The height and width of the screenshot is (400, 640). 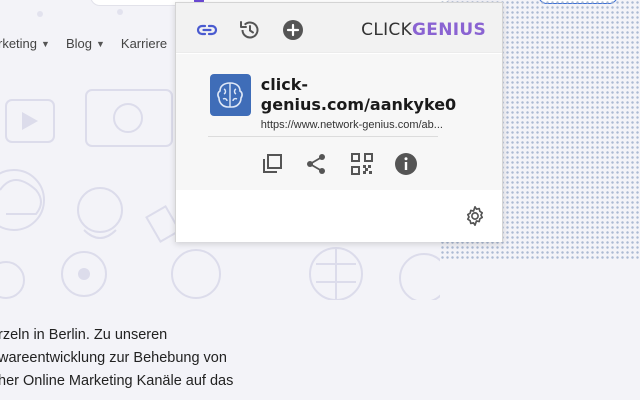 I want to click on nav-item-marketing: rketing ▼, so click(x=25, y=43).